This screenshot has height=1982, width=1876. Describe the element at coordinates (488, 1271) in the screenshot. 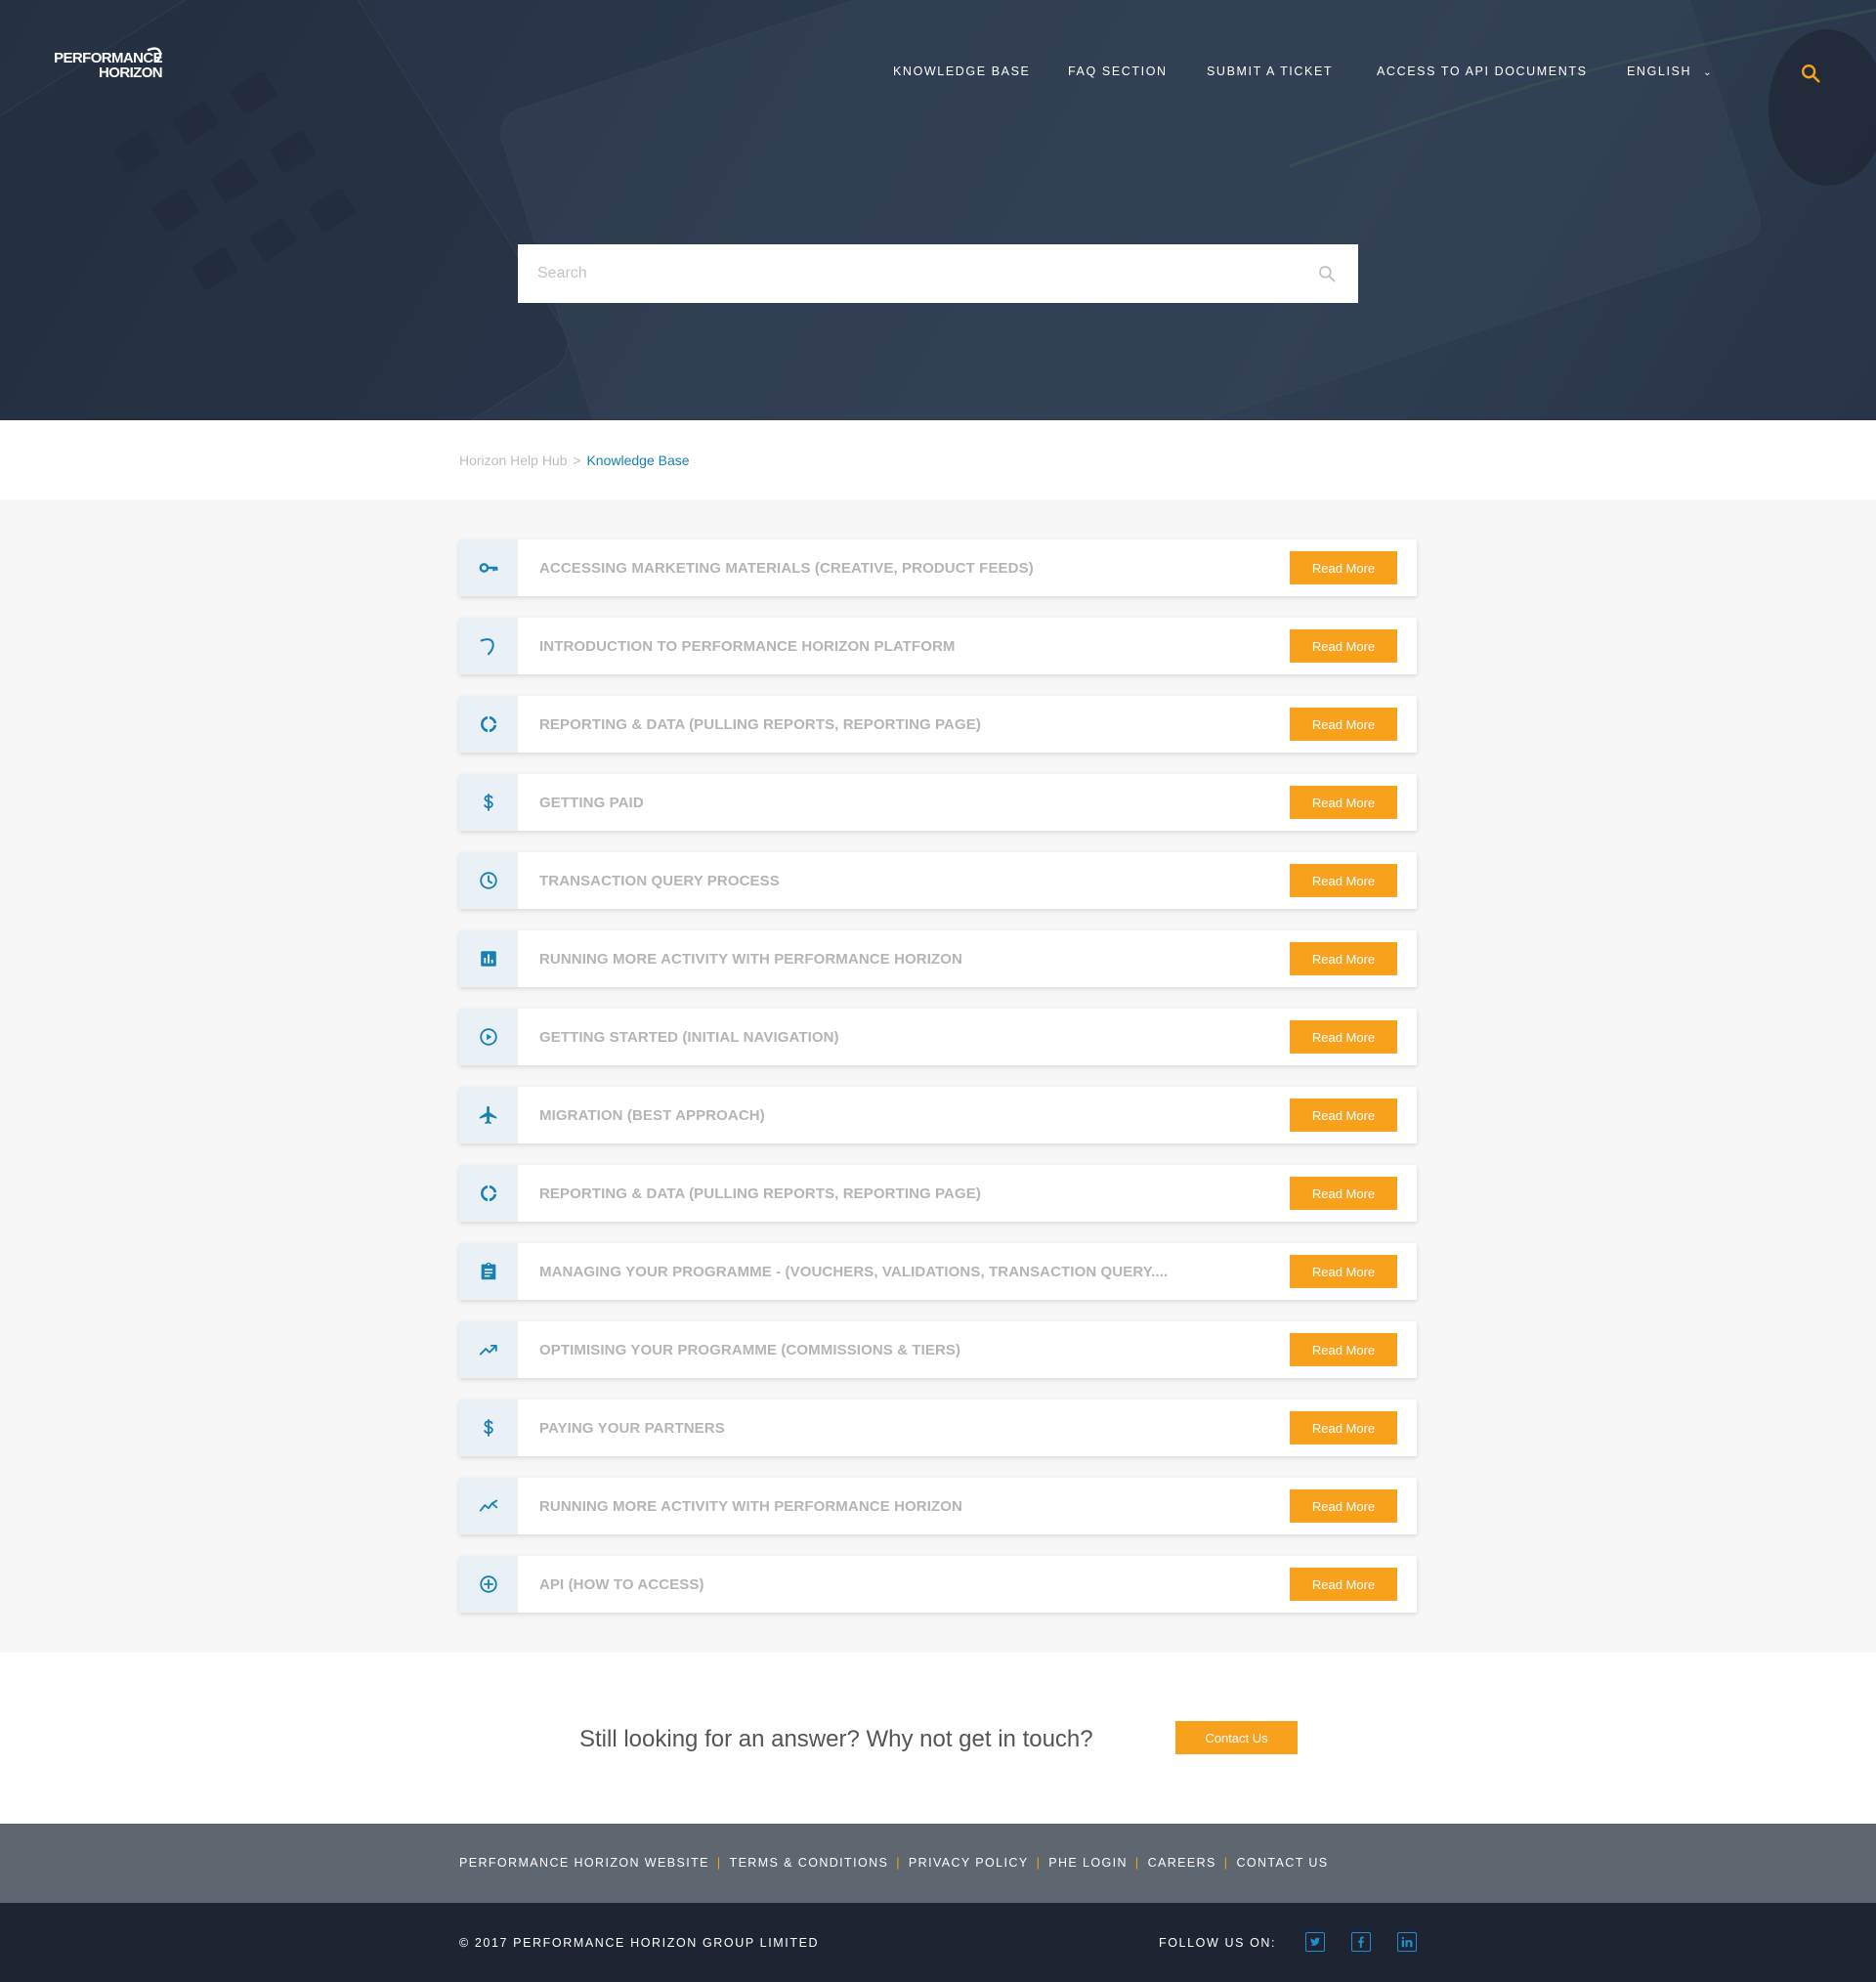

I see `clipboard-icon` at that location.